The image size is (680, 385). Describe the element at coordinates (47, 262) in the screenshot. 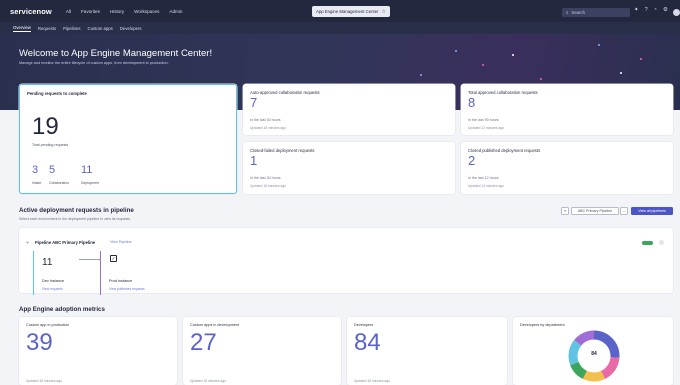

I see `stage-dev-count: 11` at that location.